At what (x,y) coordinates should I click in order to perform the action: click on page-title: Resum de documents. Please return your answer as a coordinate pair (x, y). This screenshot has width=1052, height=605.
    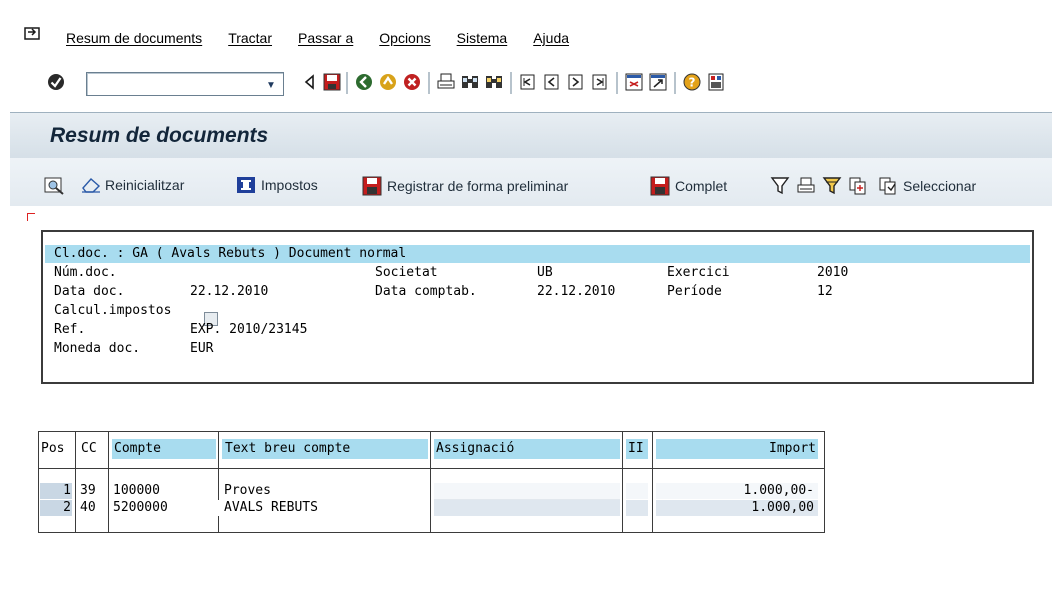
    Looking at the image, I should click on (159, 135).